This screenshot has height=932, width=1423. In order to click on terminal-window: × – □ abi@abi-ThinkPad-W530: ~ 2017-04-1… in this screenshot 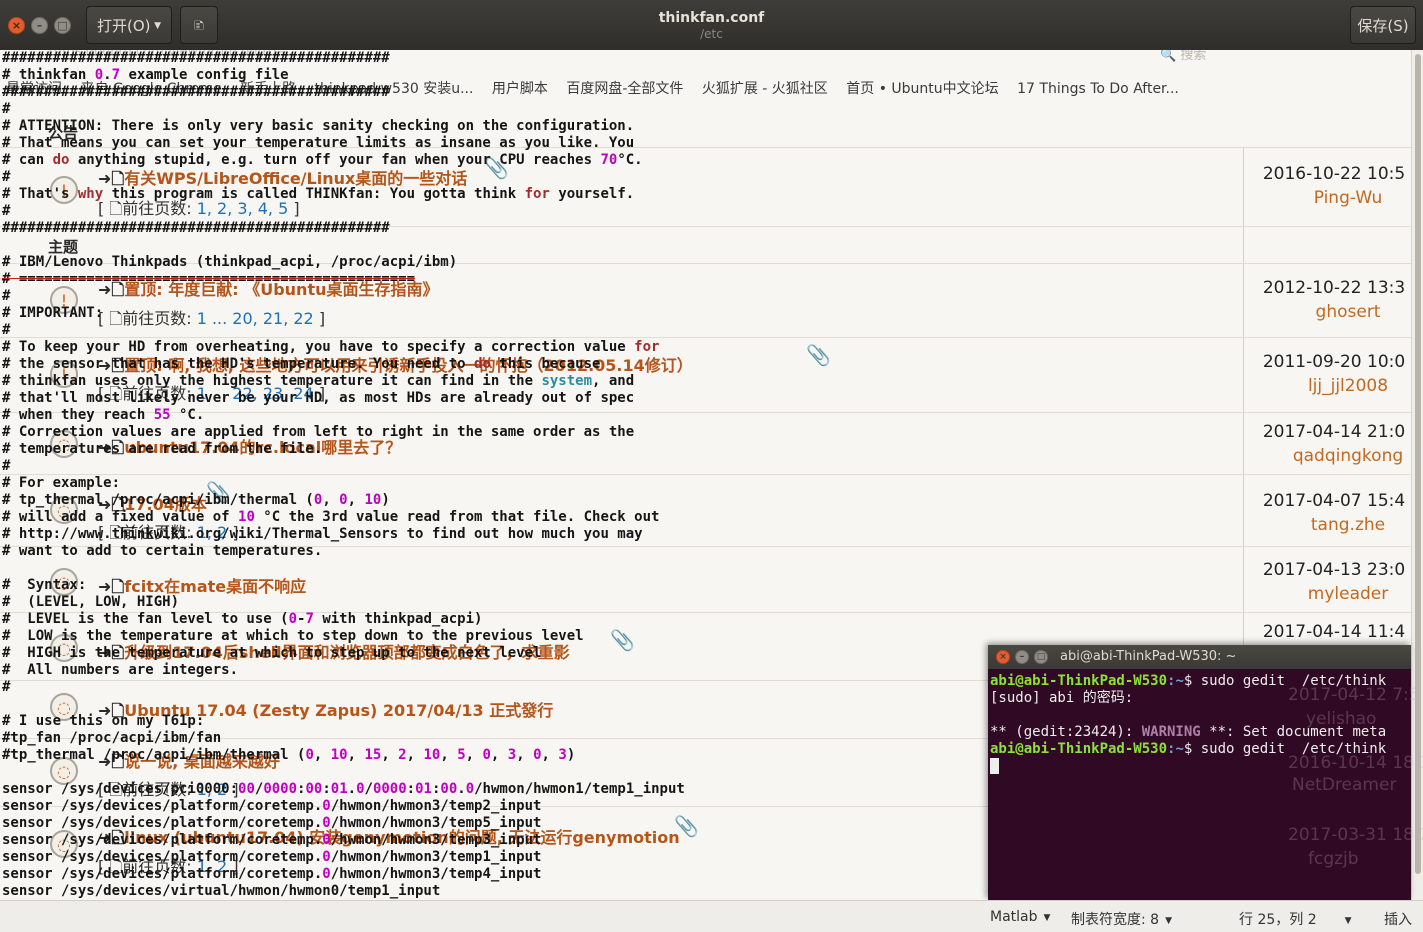, I will do `click(1205, 772)`.